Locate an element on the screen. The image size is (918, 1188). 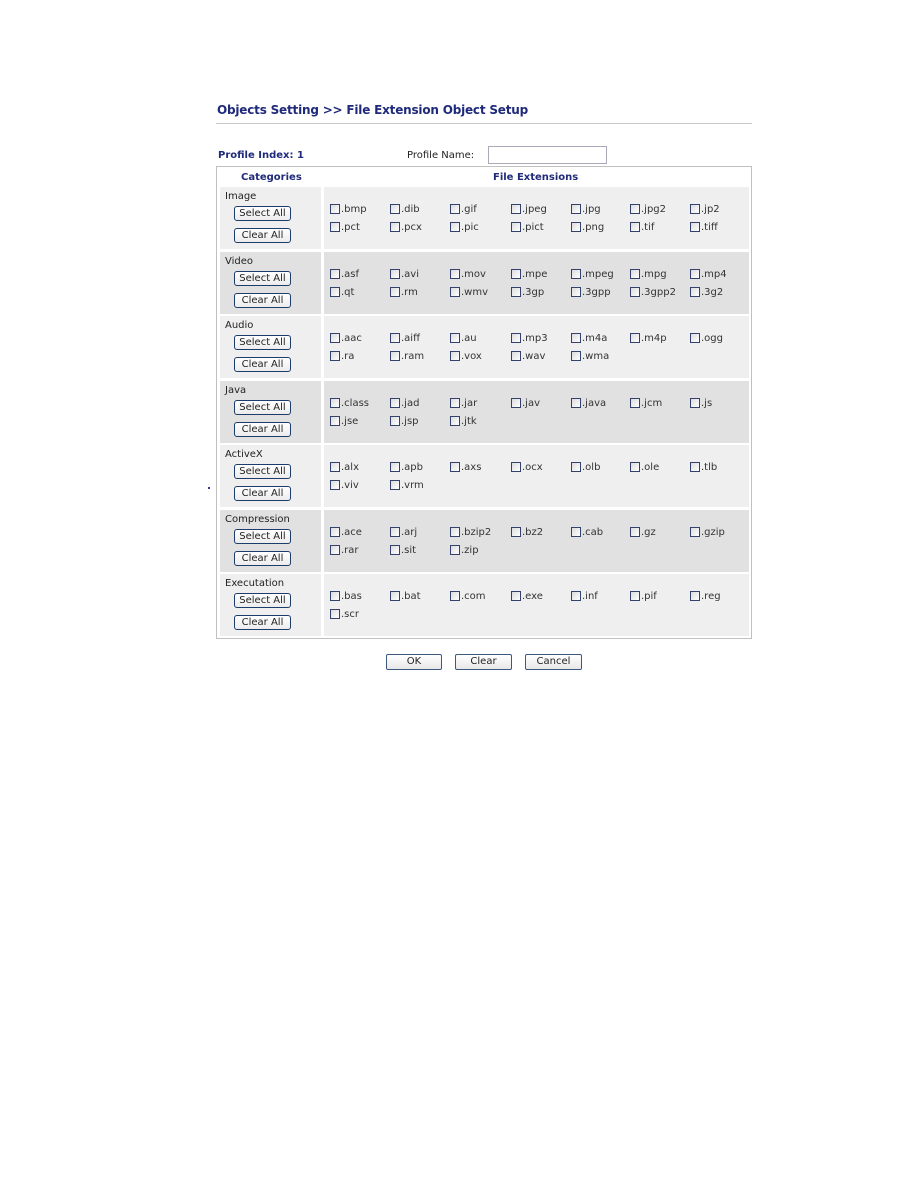
extension-option: .bat is located at coordinates (405, 597).